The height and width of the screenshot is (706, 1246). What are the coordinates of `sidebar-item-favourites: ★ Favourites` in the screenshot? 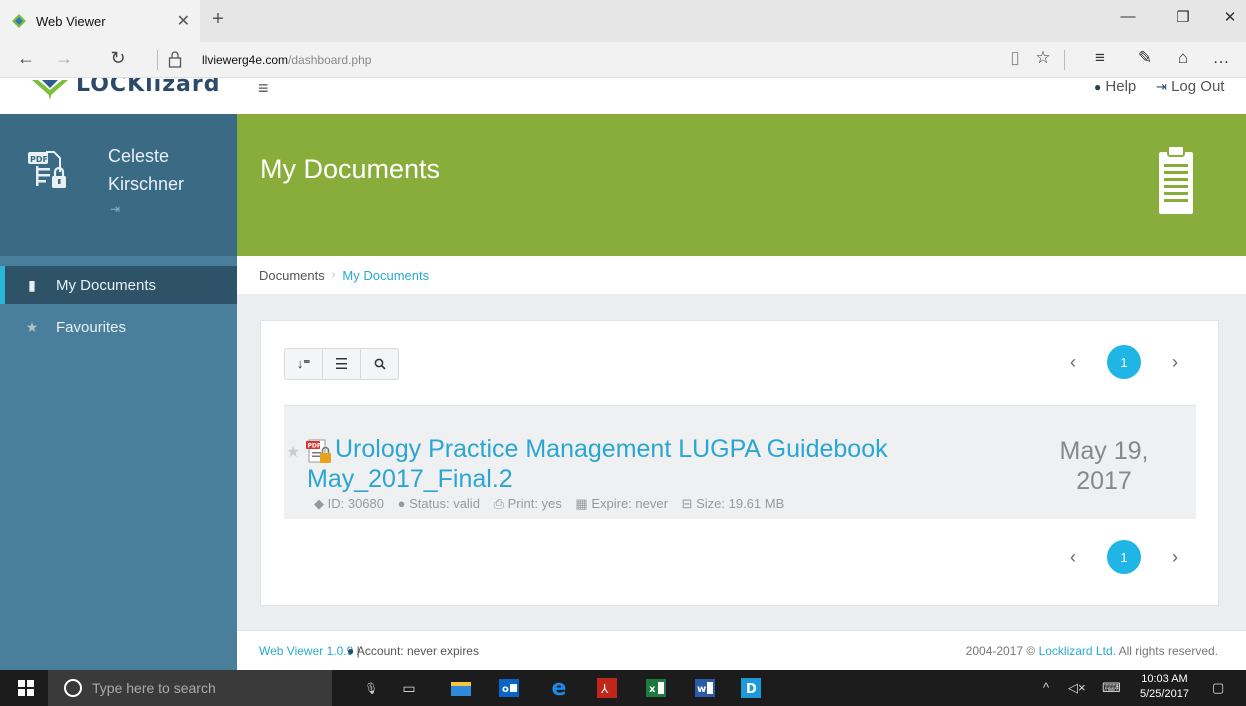 It's located at (118, 327).